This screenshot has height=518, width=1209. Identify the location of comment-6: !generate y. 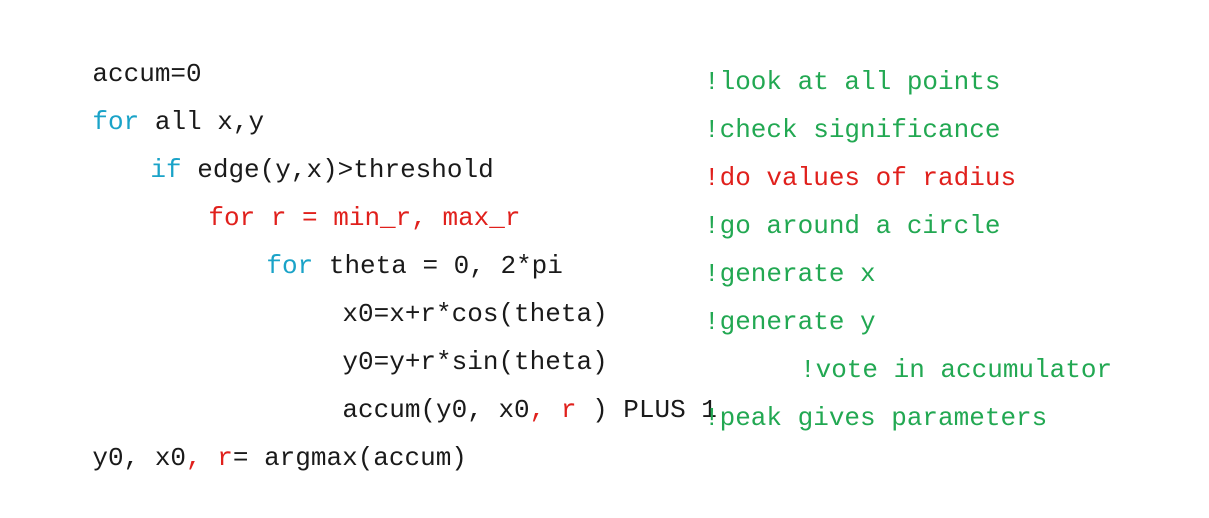
(790, 322).